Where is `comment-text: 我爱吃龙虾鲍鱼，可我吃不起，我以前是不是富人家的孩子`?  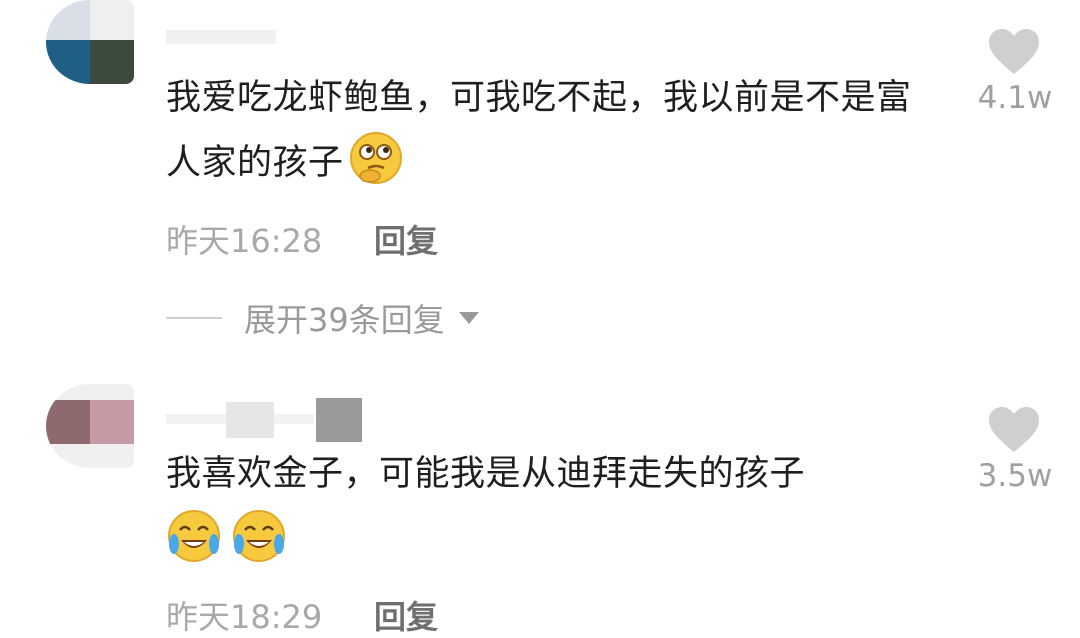 comment-text: 我爱吃龙虾鲍鱼，可我吃不起，我以前是不是富人家的孩子 is located at coordinates (556, 130).